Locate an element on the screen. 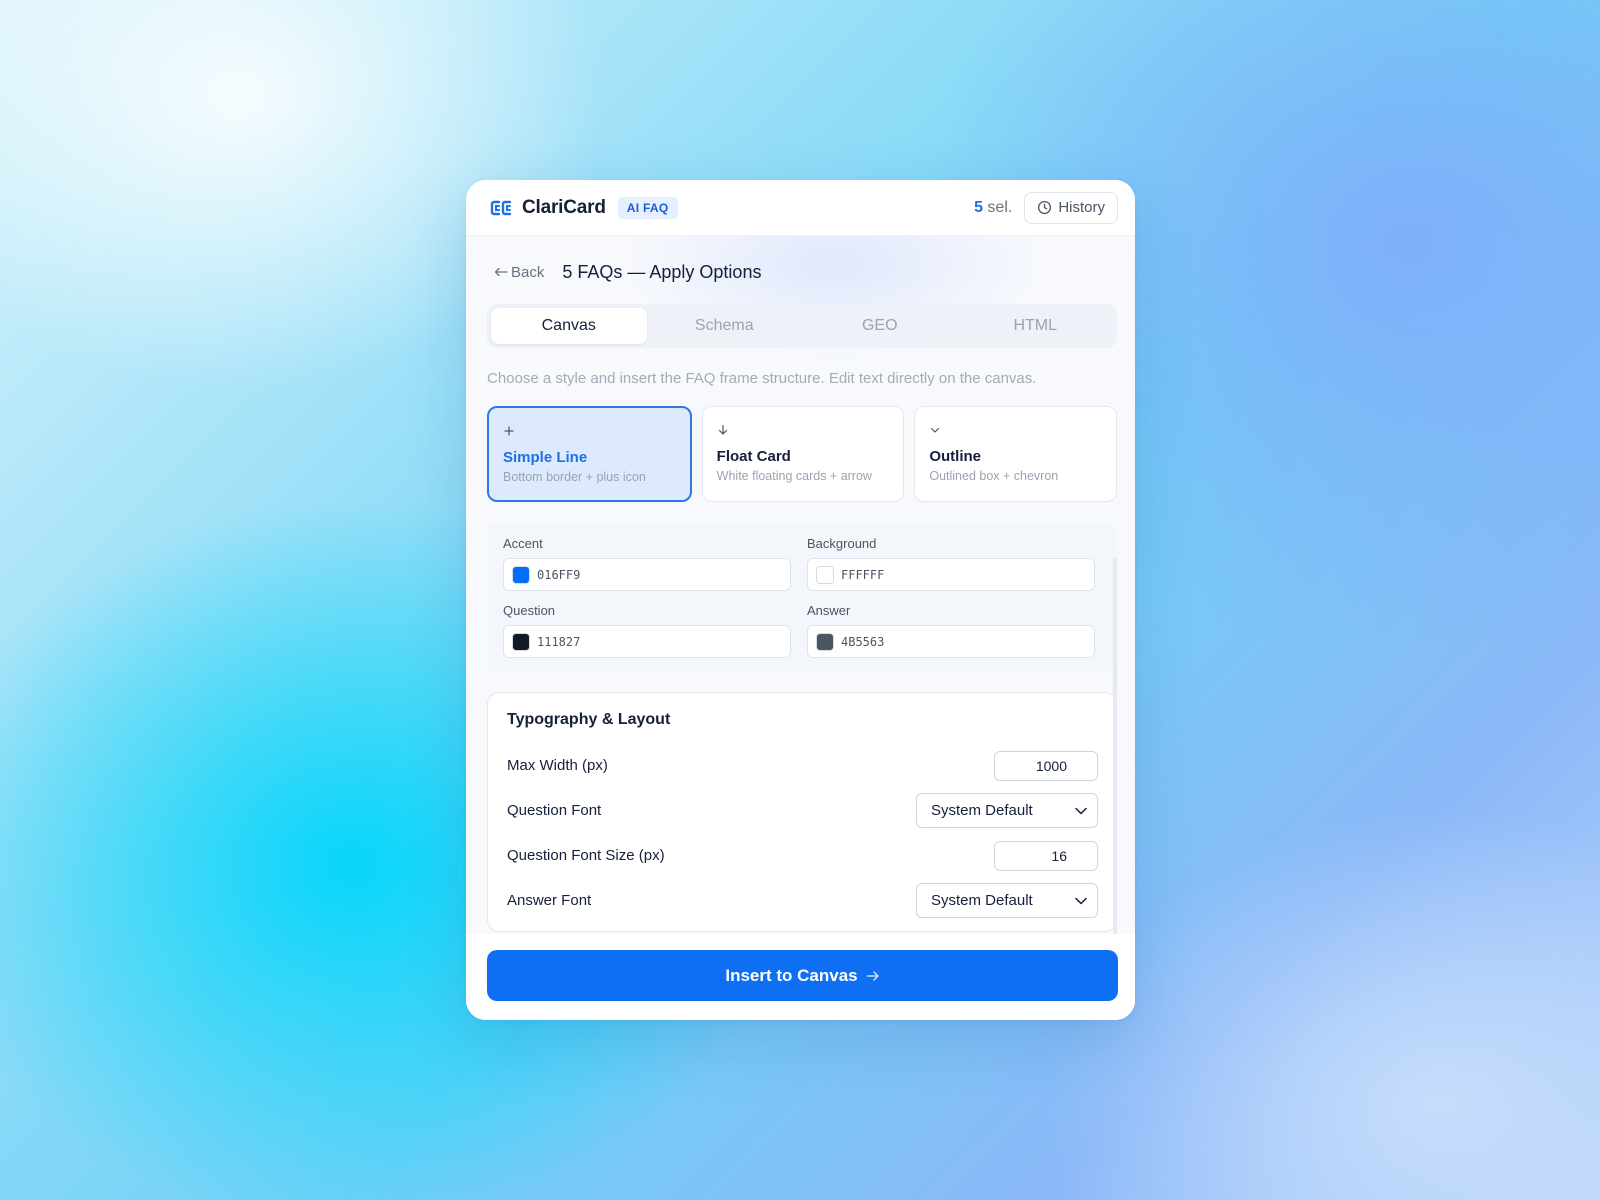 Image resolution: width=1600 pixels, height=1200 pixels. question-font-select: System Default is located at coordinates (1007, 810).